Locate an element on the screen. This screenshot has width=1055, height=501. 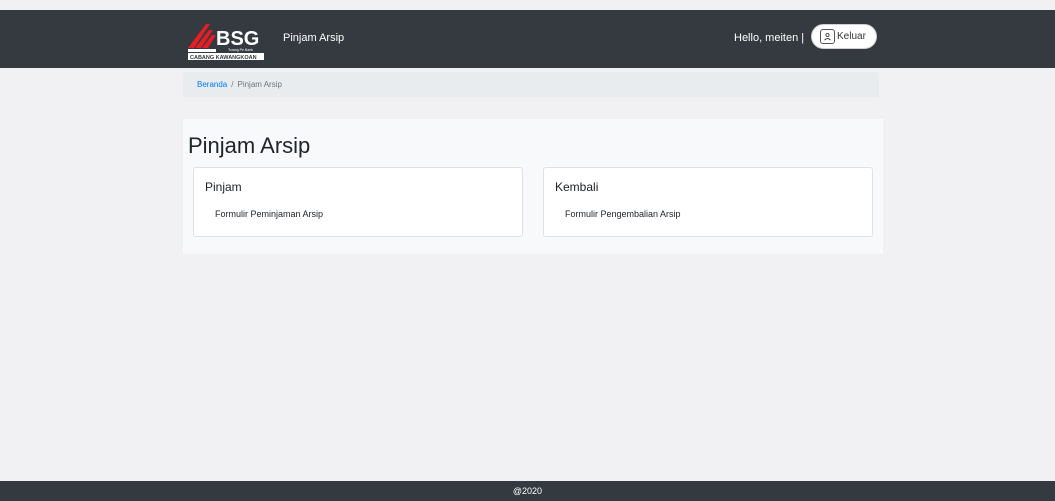
brand-logo: BSG Torang Pe Bank CABANG KAWANGKOAN is located at coordinates (231, 40).